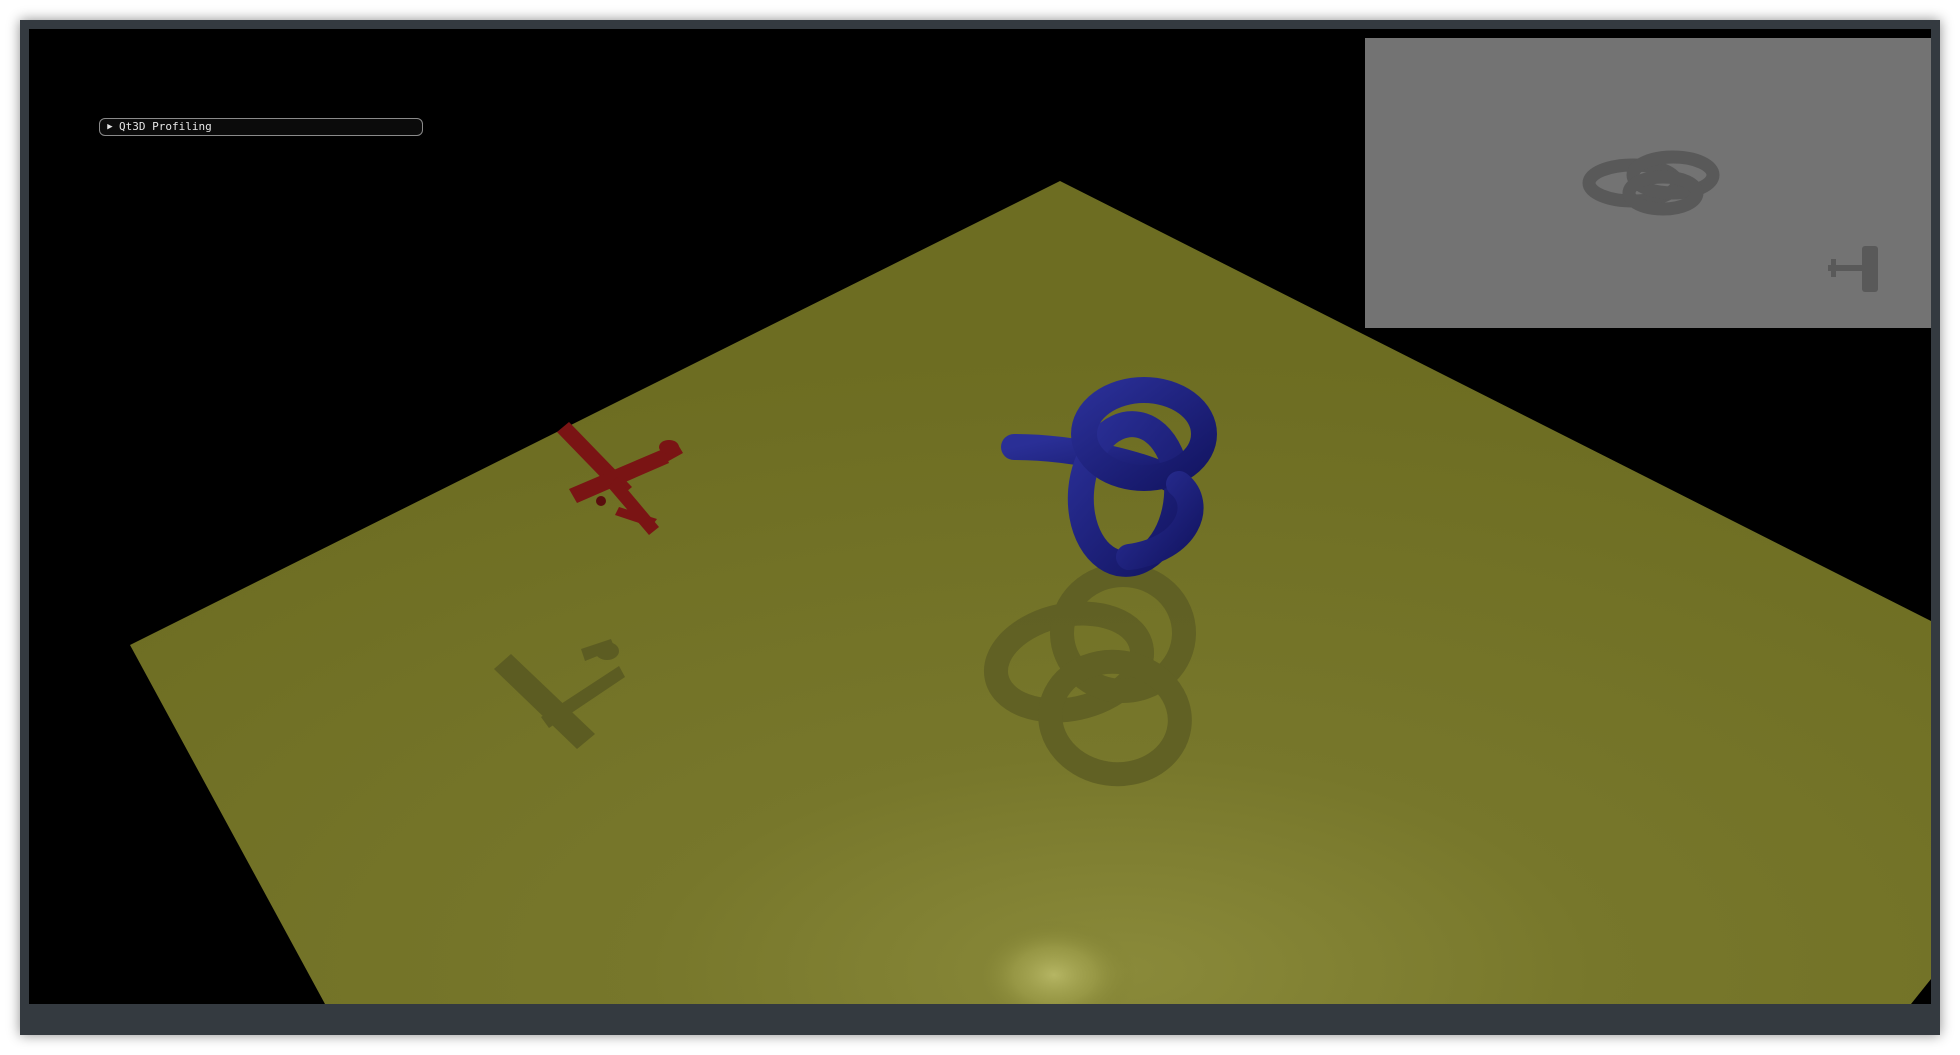  What do you see at coordinates (110, 127) in the screenshot?
I see `triangle-right-icon: ▶` at bounding box center [110, 127].